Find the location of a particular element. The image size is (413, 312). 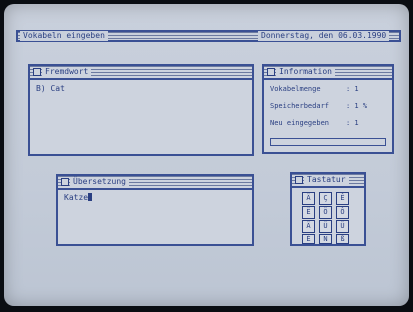

fremdwort-title: Fremdwort is located at coordinates (67, 72).